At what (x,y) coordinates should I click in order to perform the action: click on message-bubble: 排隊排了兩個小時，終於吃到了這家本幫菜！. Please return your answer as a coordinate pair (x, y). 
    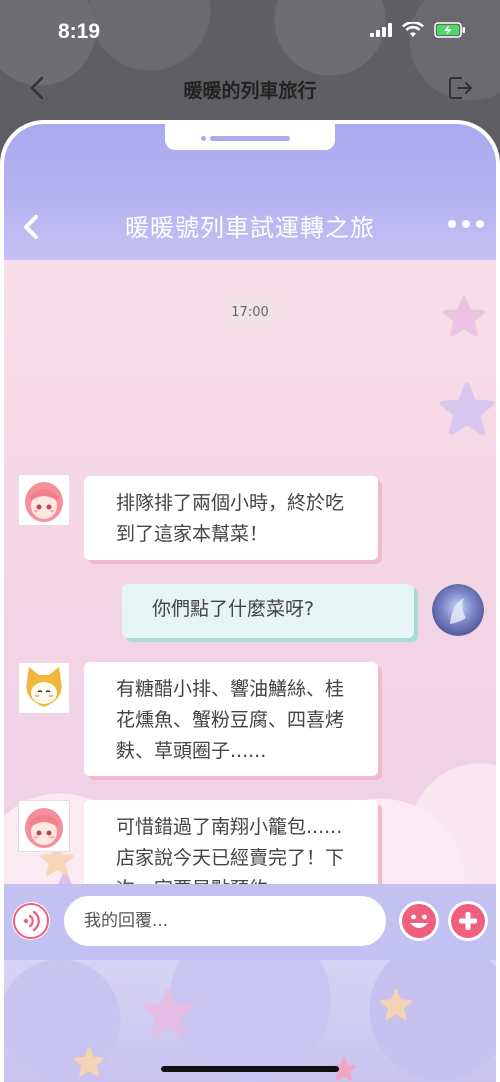
    Looking at the image, I should click on (231, 518).